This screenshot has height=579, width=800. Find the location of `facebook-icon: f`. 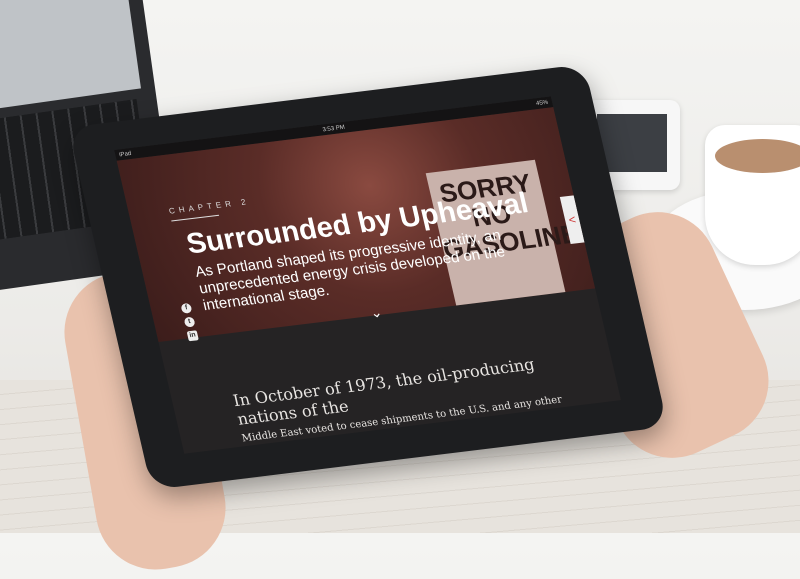

facebook-icon: f is located at coordinates (186, 308).